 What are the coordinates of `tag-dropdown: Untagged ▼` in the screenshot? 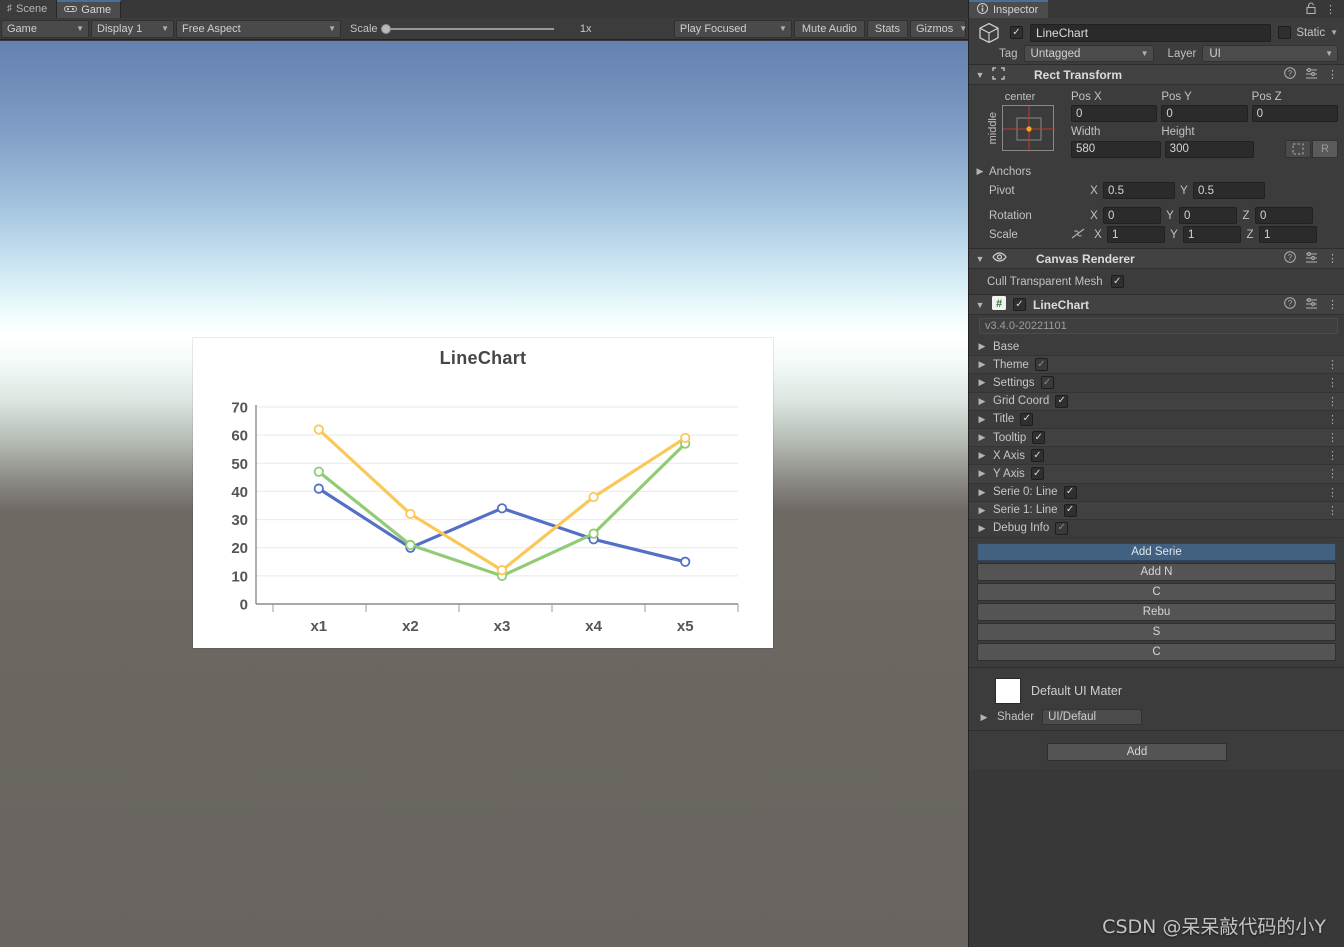 It's located at (1088, 53).